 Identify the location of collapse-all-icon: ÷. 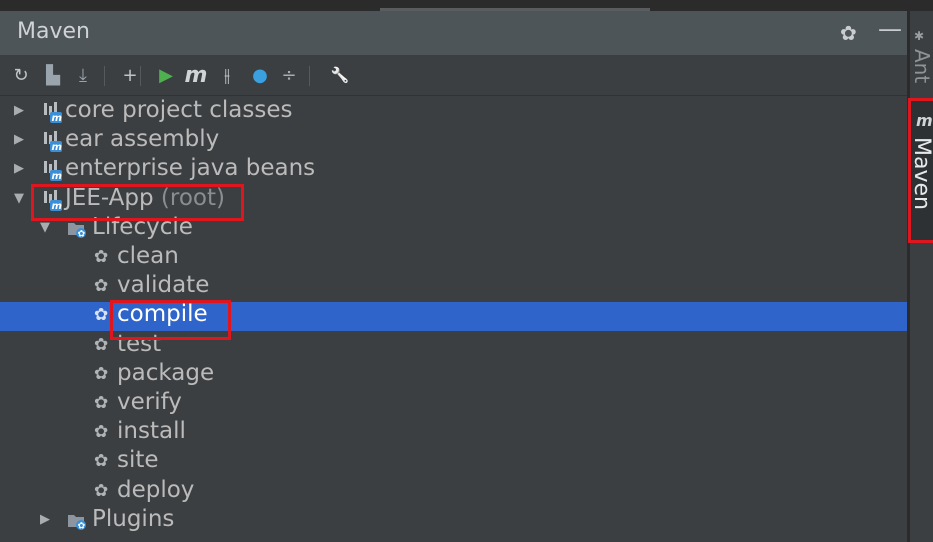
(289, 75).